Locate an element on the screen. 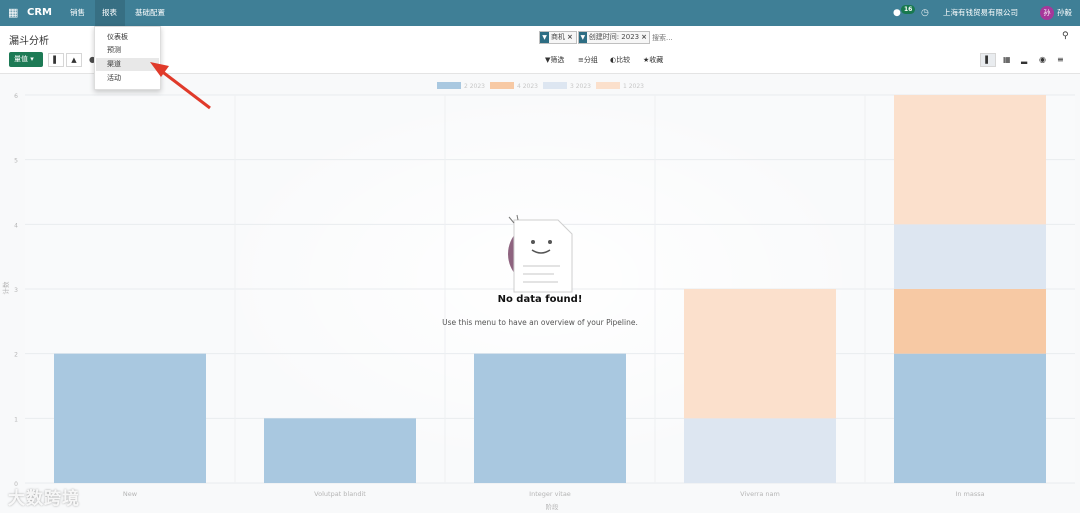  x-tick-label: Volutpat blandit is located at coordinates (340, 494).